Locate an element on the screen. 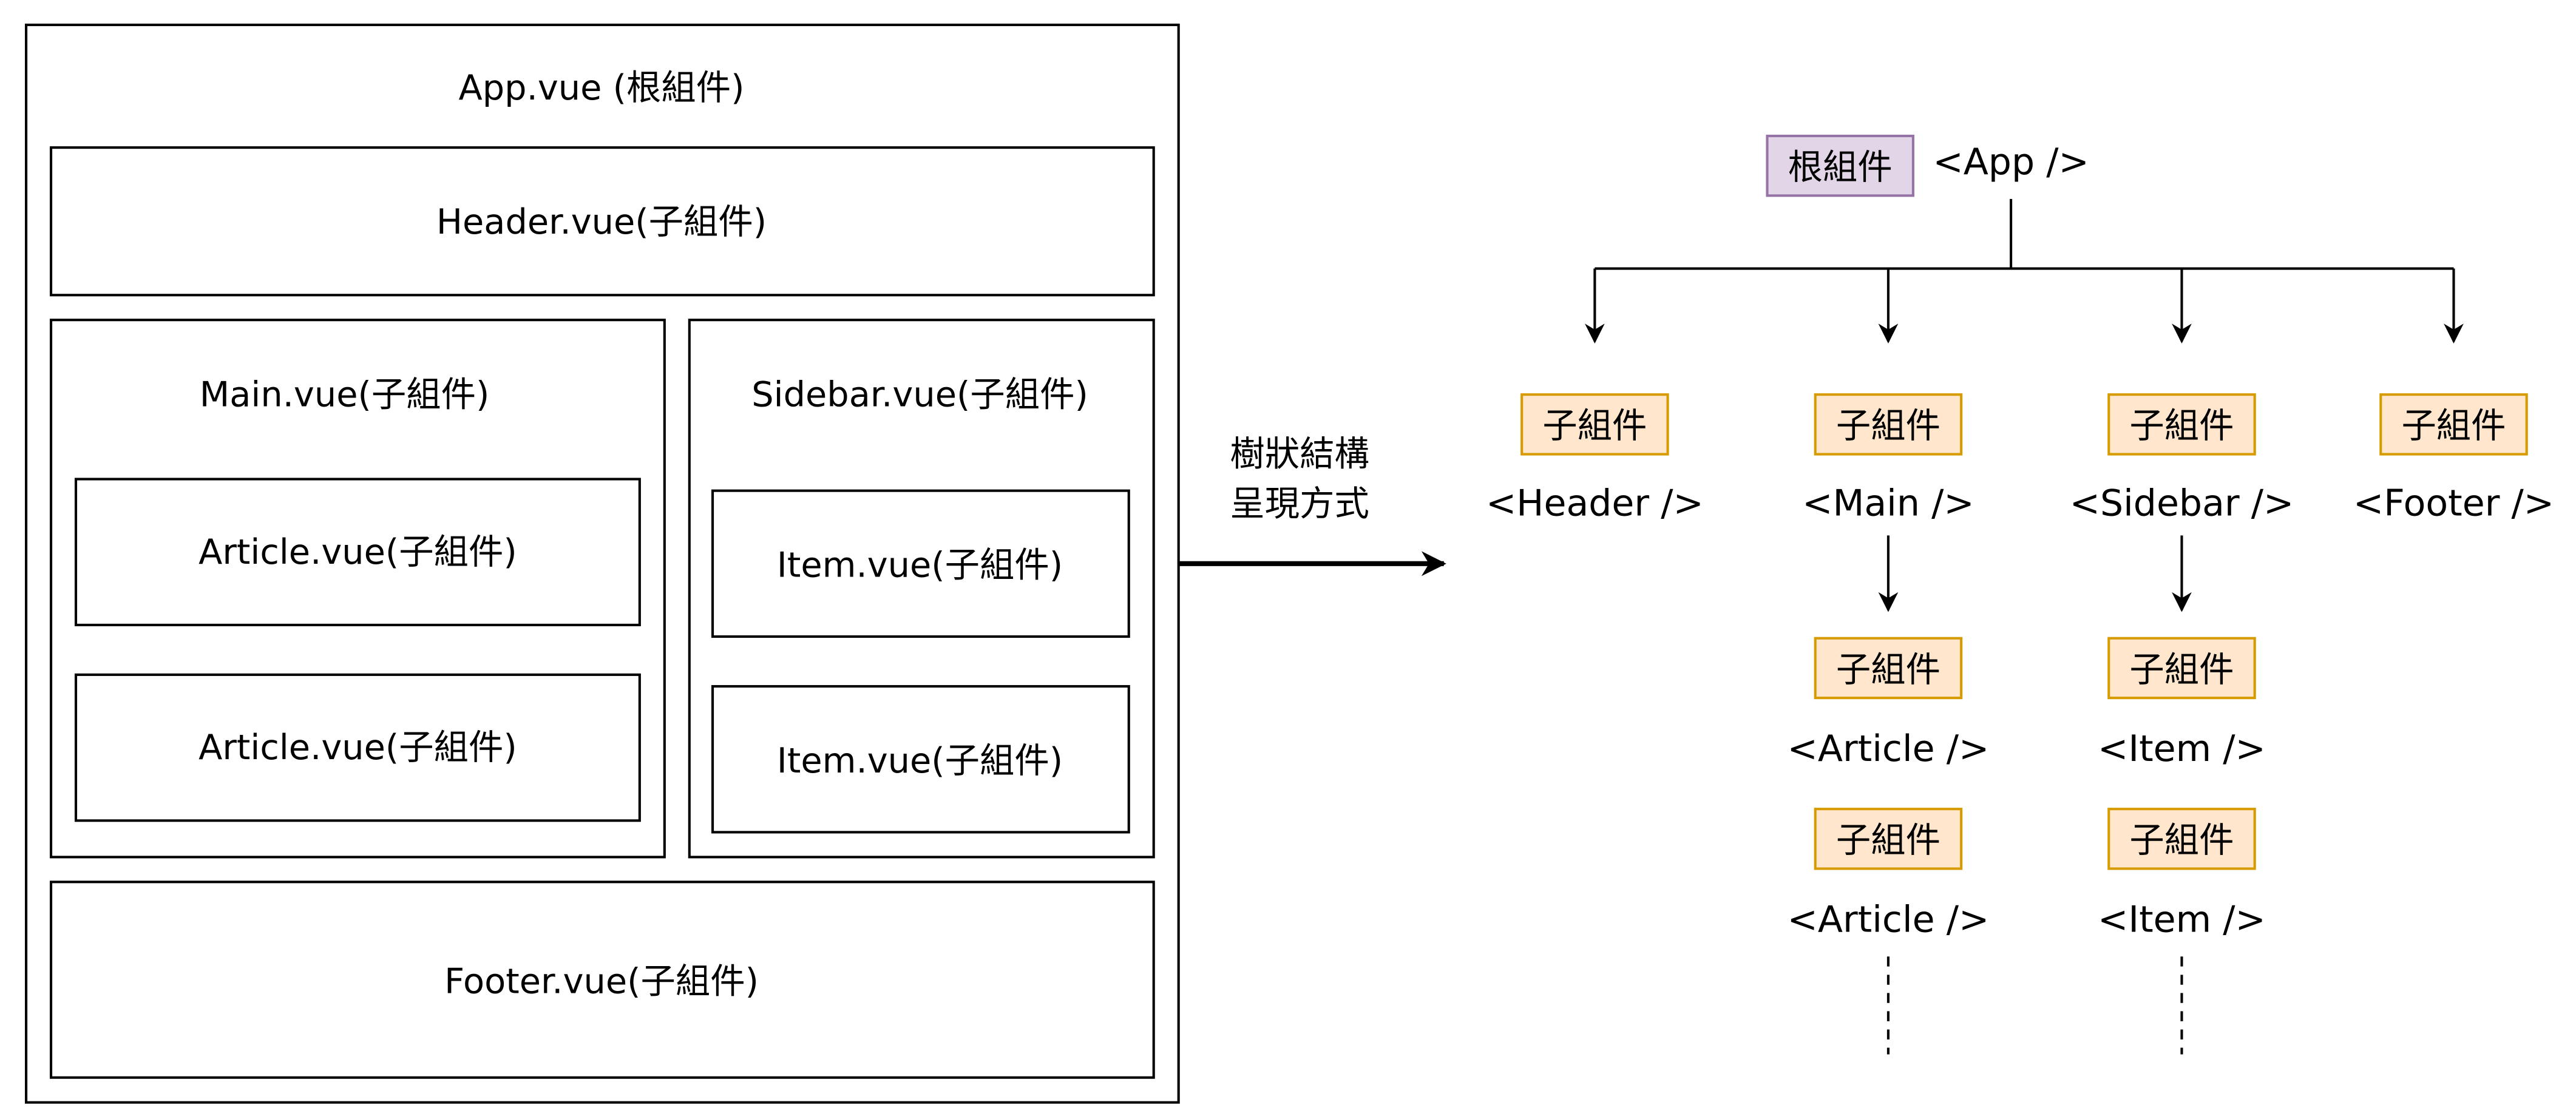  article-box-2: Article.vue(子組件) is located at coordinates (358, 747).